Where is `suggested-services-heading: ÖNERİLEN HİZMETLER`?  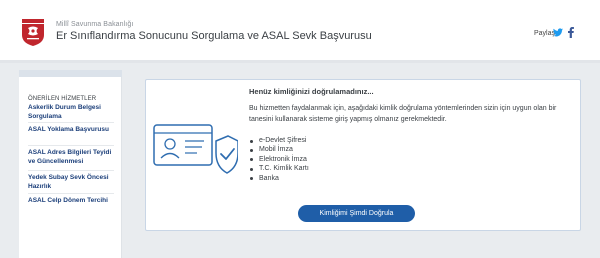
suggested-services-heading: ÖNERİLEN HİZMETLER is located at coordinates (62, 99).